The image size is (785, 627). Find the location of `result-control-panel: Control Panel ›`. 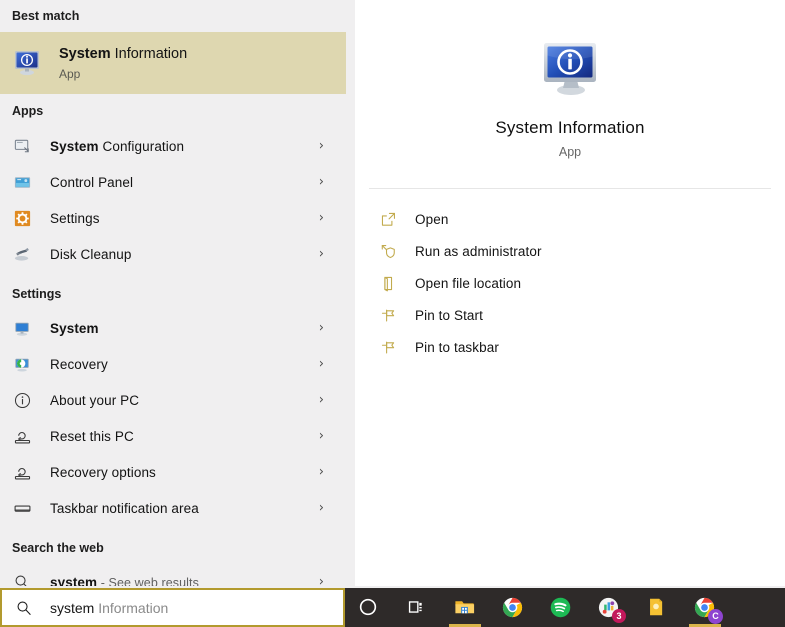

result-control-panel: Control Panel › is located at coordinates (173, 182).